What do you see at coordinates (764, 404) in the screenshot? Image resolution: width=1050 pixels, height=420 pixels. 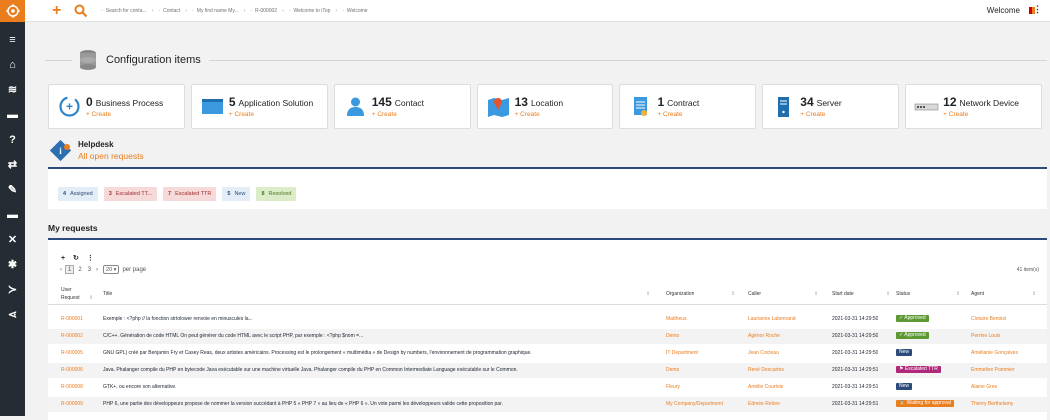 I see `request-caller: Edmée Relore` at bounding box center [764, 404].